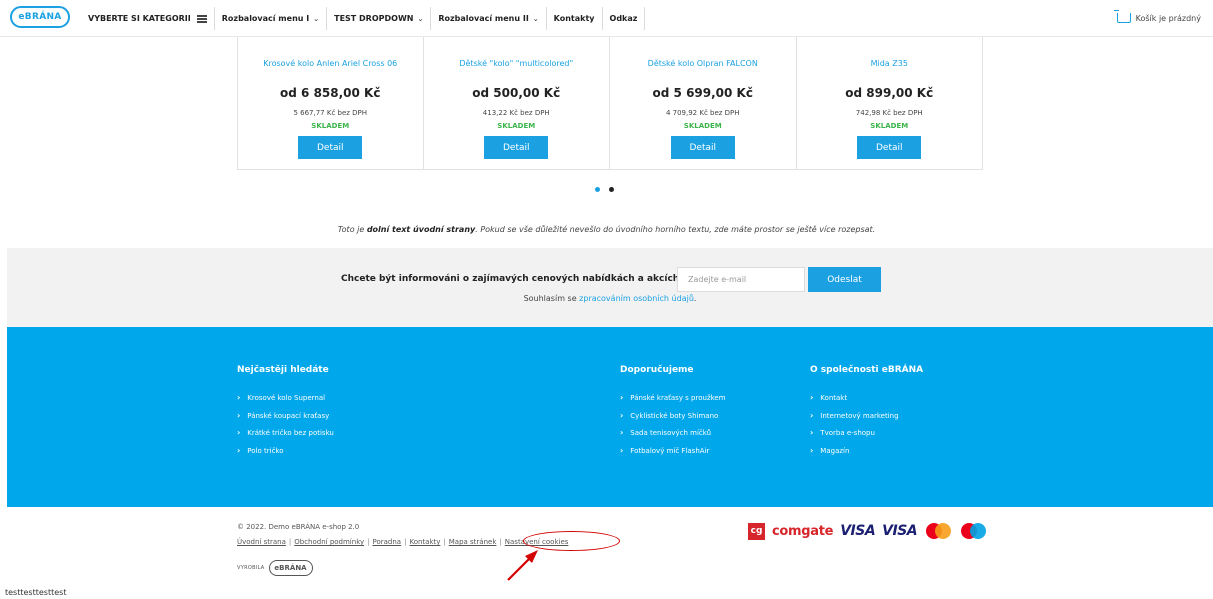 The height and width of the screenshot is (599, 1213). I want to click on email-input: Zadejte e-mail, so click(741, 279).